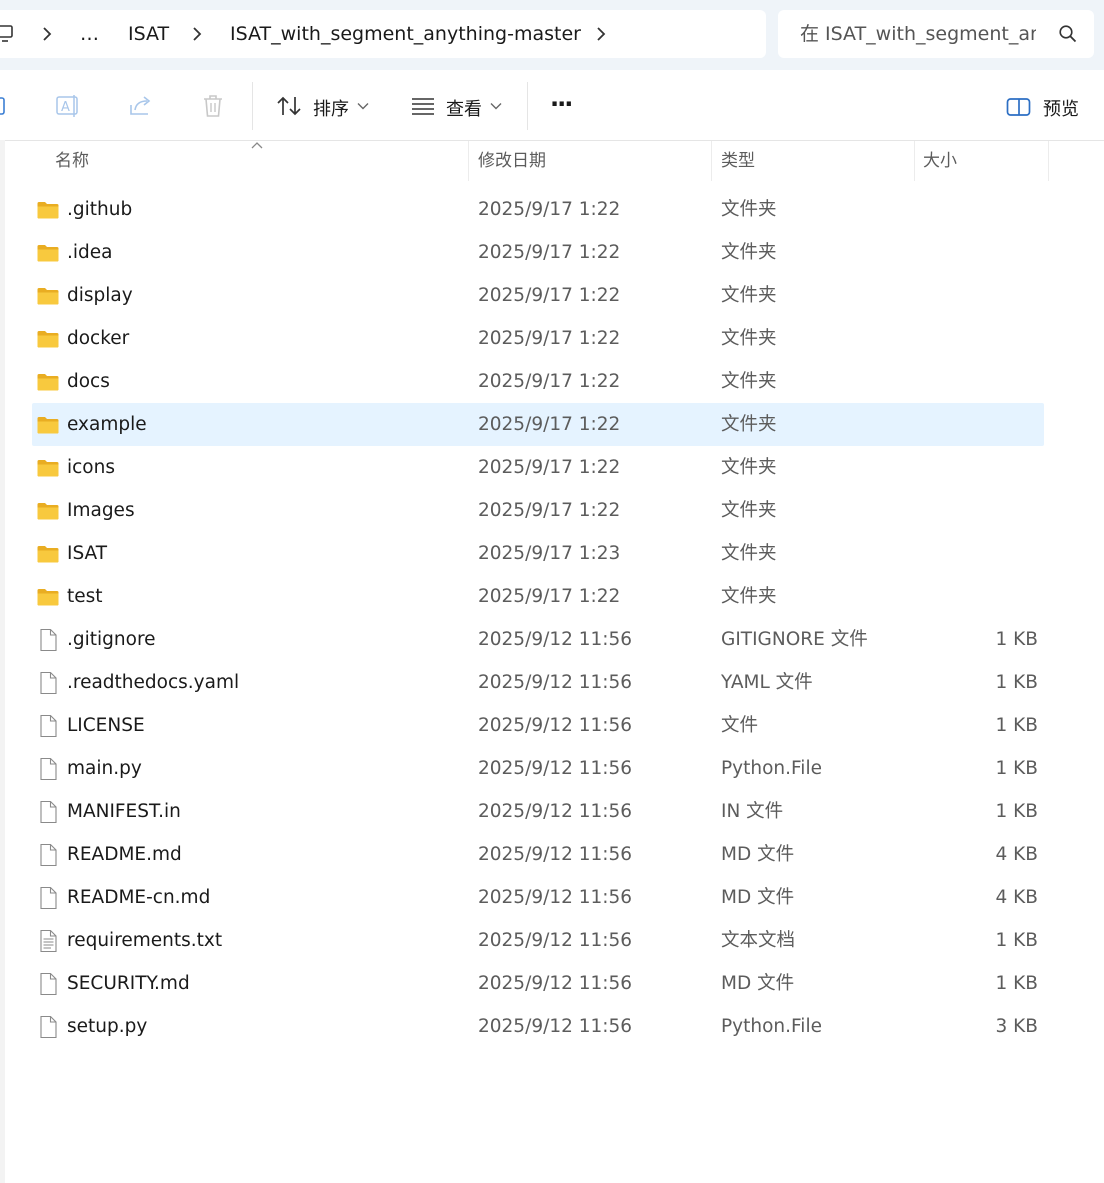 The width and height of the screenshot is (1104, 1183). What do you see at coordinates (141, 106) in the screenshot?
I see `share-icon` at bounding box center [141, 106].